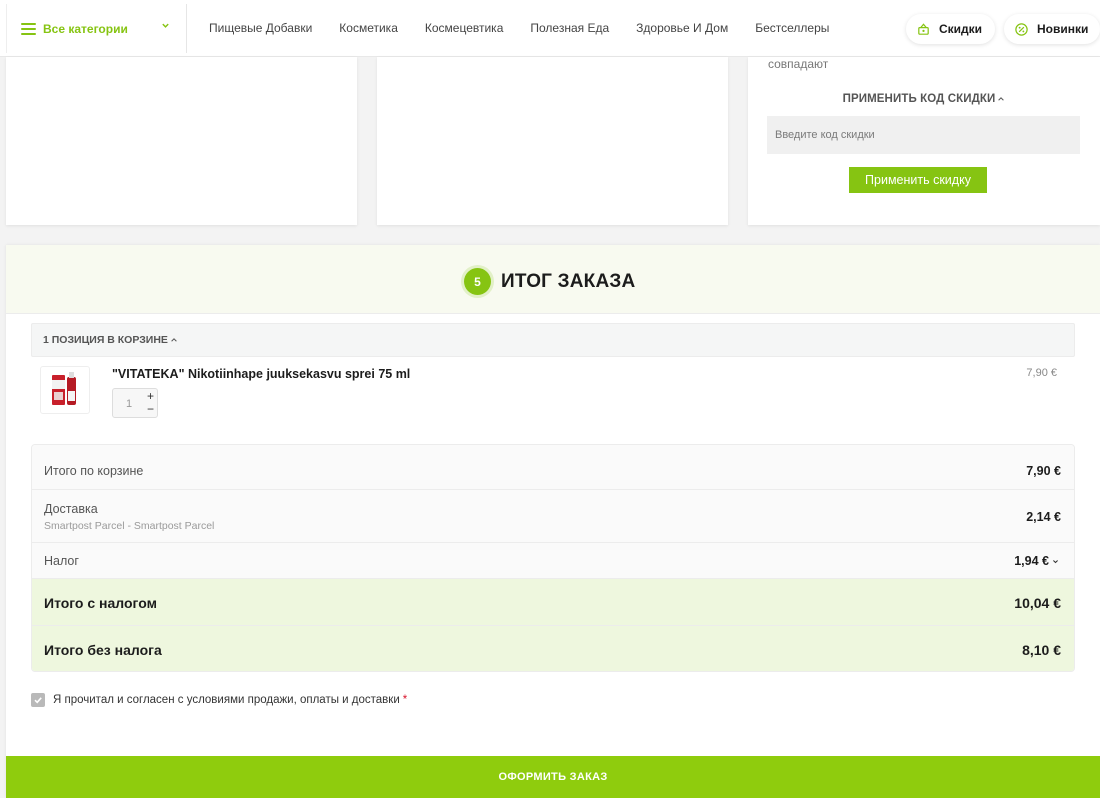 The image size is (1100, 798). Describe the element at coordinates (553, 340) in the screenshot. I see `cart-items-toggle: 1 ПОЗИЦИЯ В КОРЗИНЕ` at that location.